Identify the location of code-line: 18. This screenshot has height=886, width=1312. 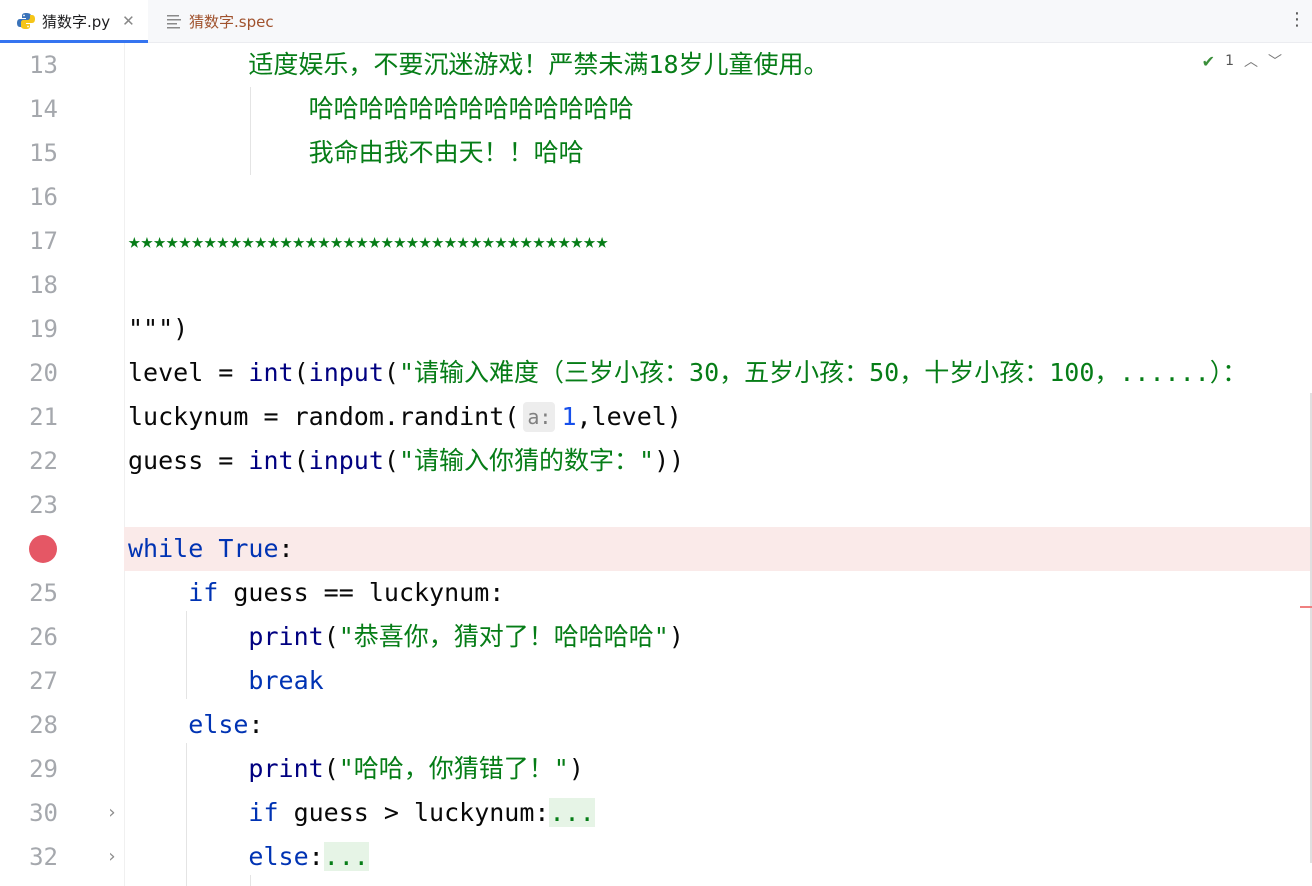
(656, 285).